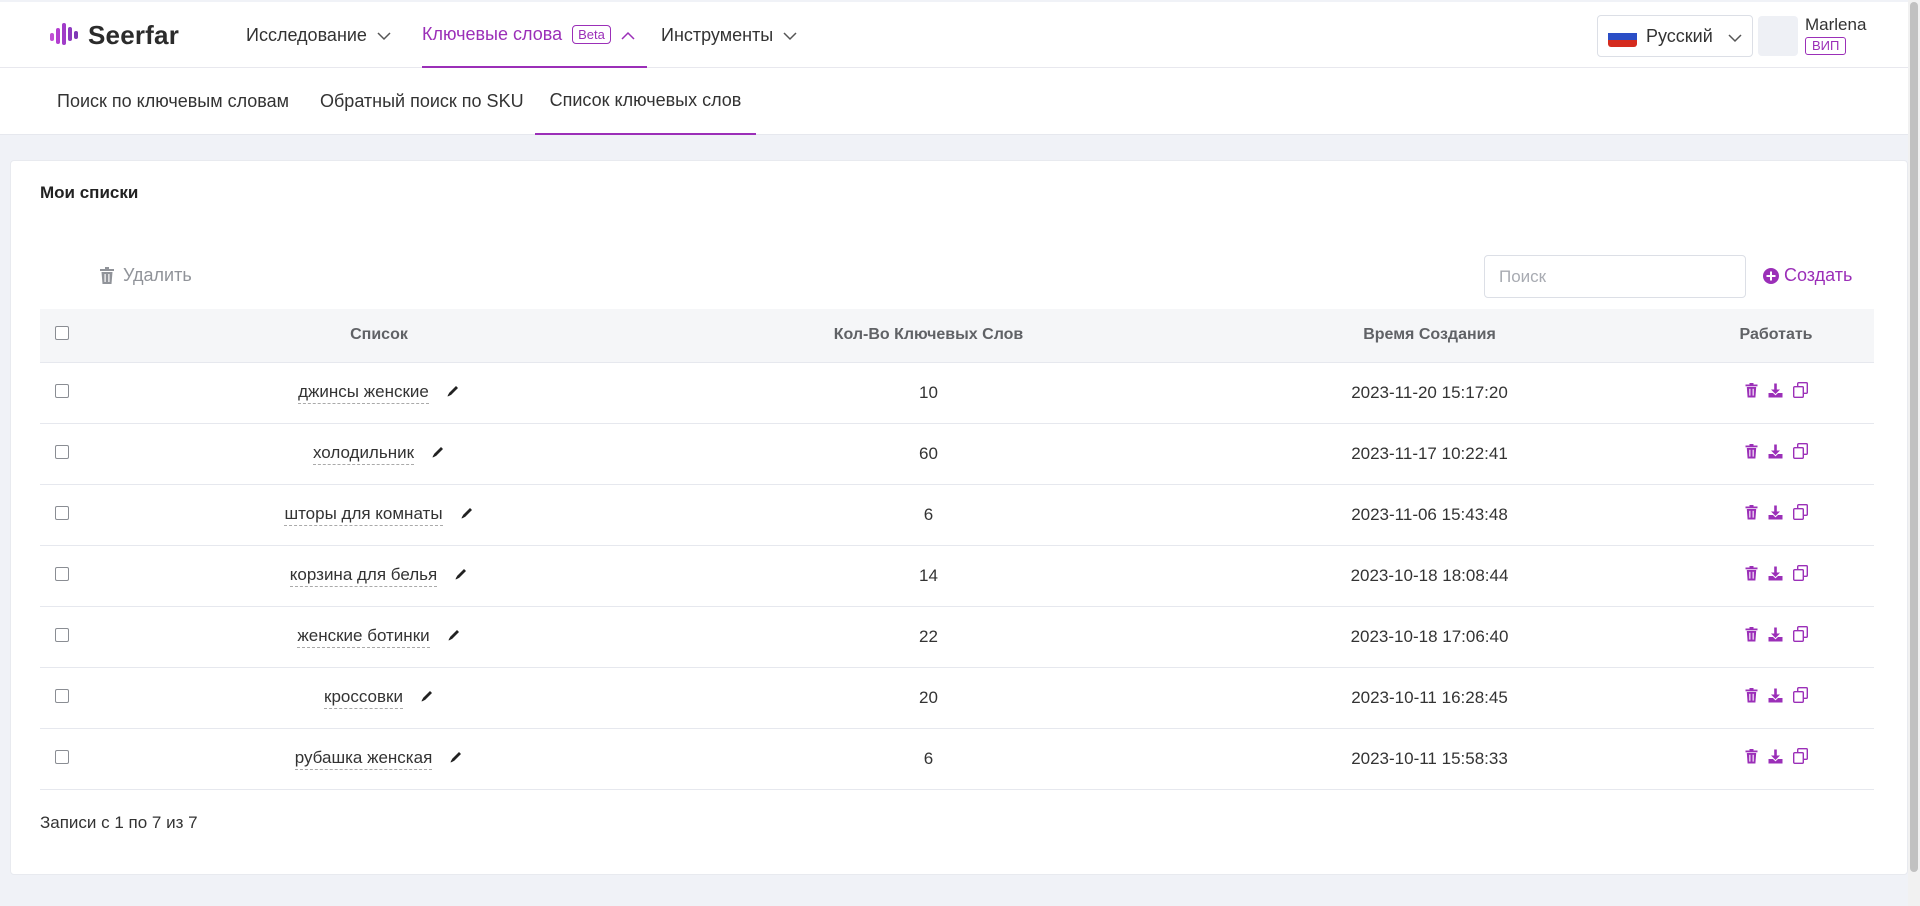 This screenshot has height=906, width=1920. Describe the element at coordinates (363, 393) in the screenshot. I see `list-name-link: джинсы женские` at that location.